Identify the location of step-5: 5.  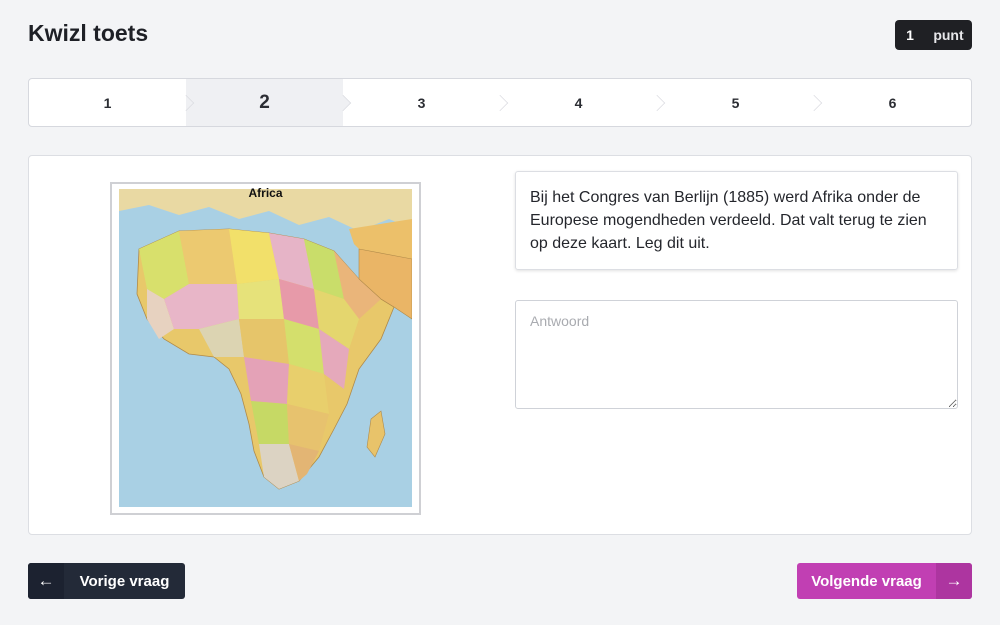
(740, 102).